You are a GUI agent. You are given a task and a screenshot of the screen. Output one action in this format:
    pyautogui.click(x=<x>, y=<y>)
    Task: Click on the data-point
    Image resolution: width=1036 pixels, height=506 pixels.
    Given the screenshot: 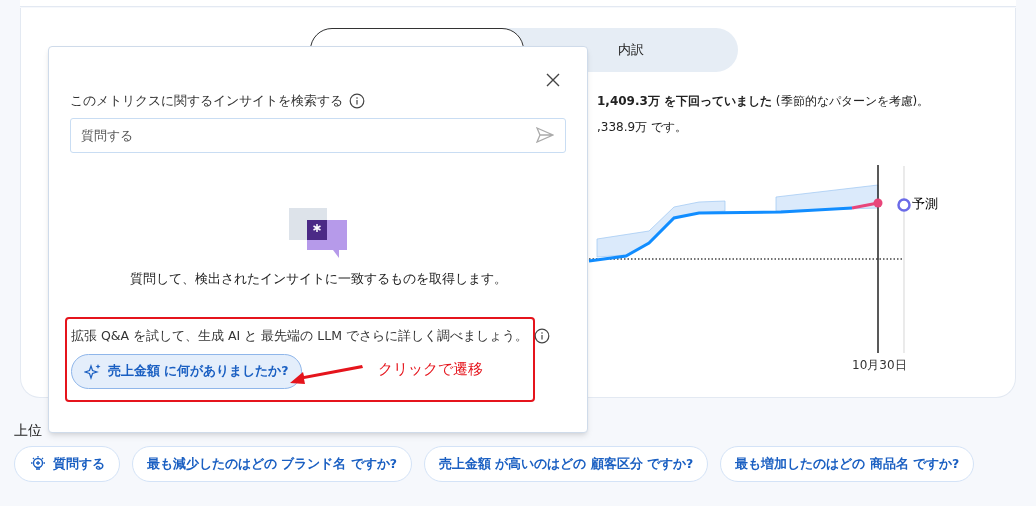 What is the action you would take?
    pyautogui.click(x=878, y=203)
    